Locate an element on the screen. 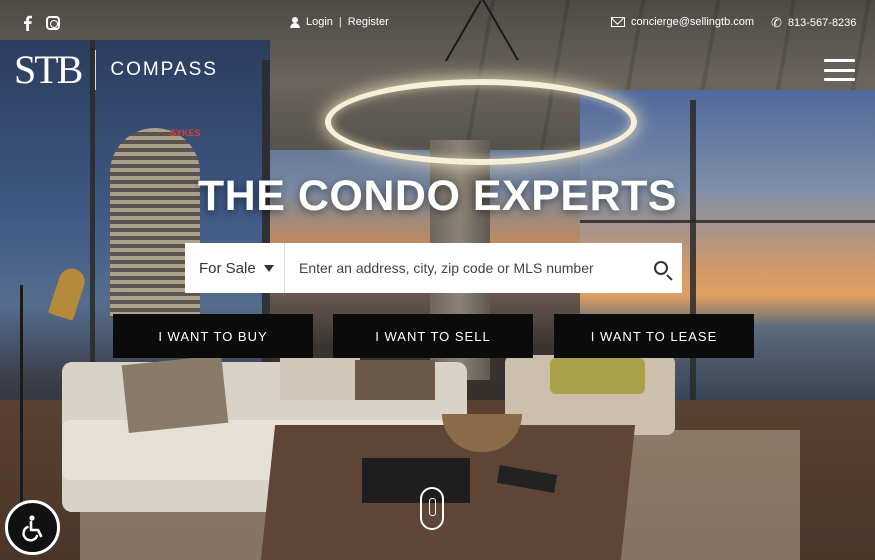  search-input is located at coordinates (462, 268).